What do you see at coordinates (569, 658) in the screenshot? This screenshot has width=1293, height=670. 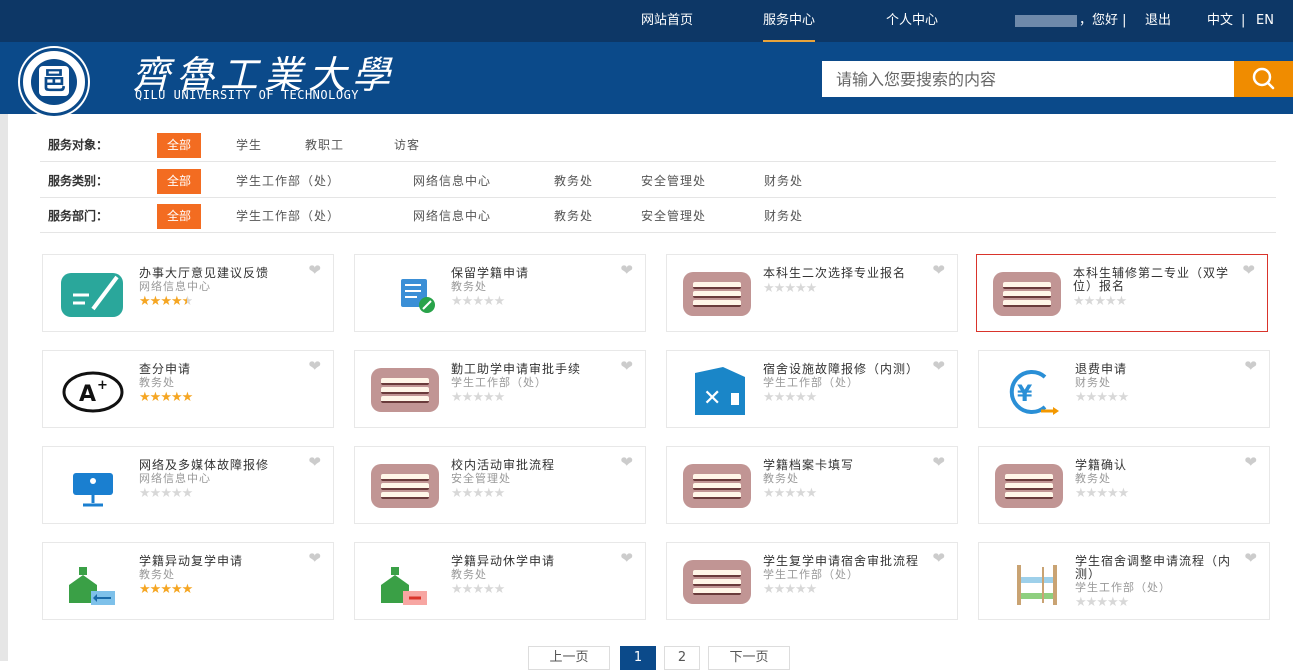 I see `prev-page-button: 上一页` at bounding box center [569, 658].